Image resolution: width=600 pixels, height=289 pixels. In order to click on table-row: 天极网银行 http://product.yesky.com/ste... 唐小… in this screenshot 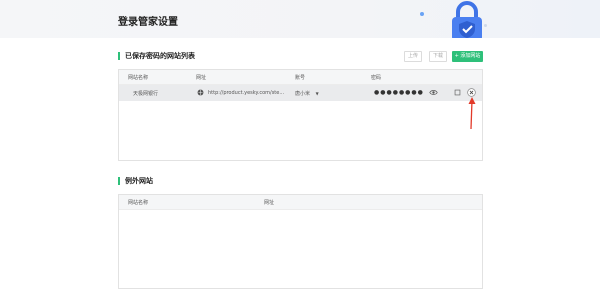, I will do `click(300, 93)`.